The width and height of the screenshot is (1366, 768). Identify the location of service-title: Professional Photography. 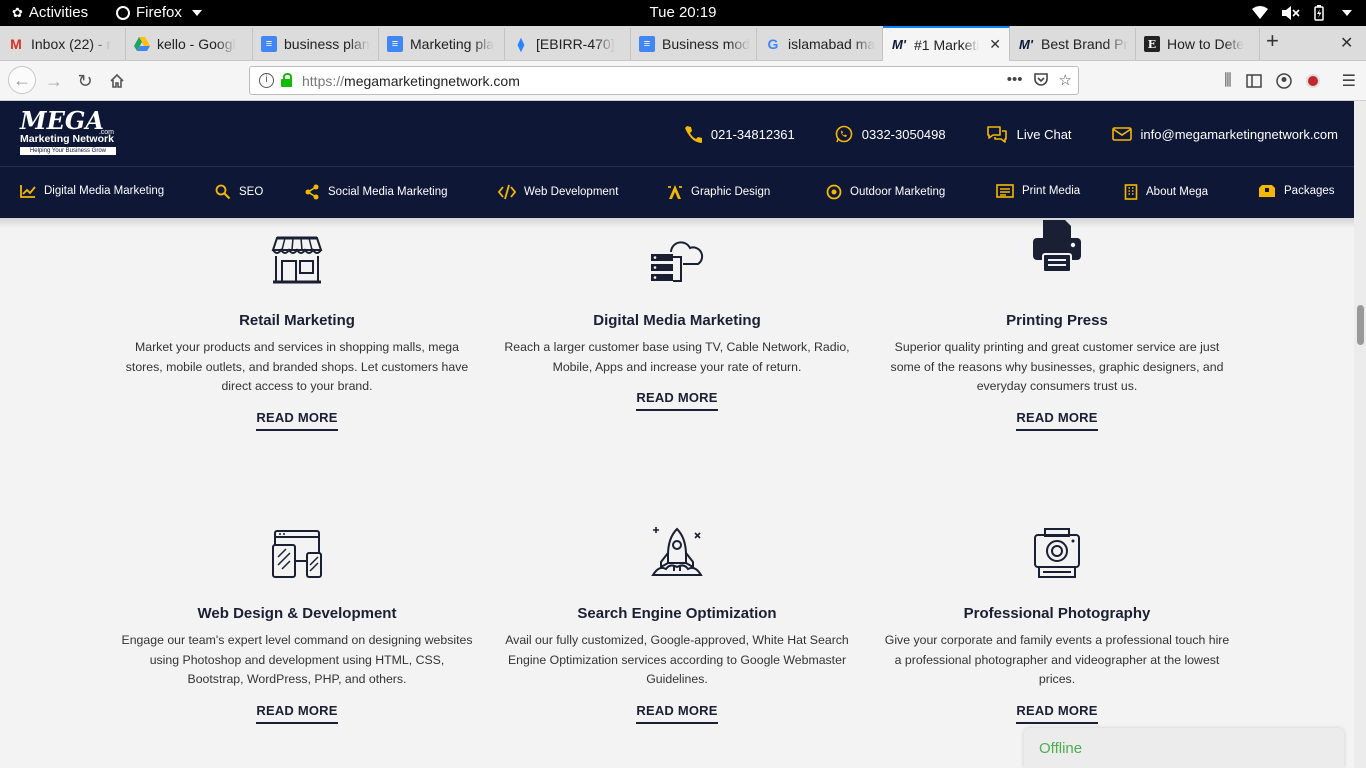
(1057, 613).